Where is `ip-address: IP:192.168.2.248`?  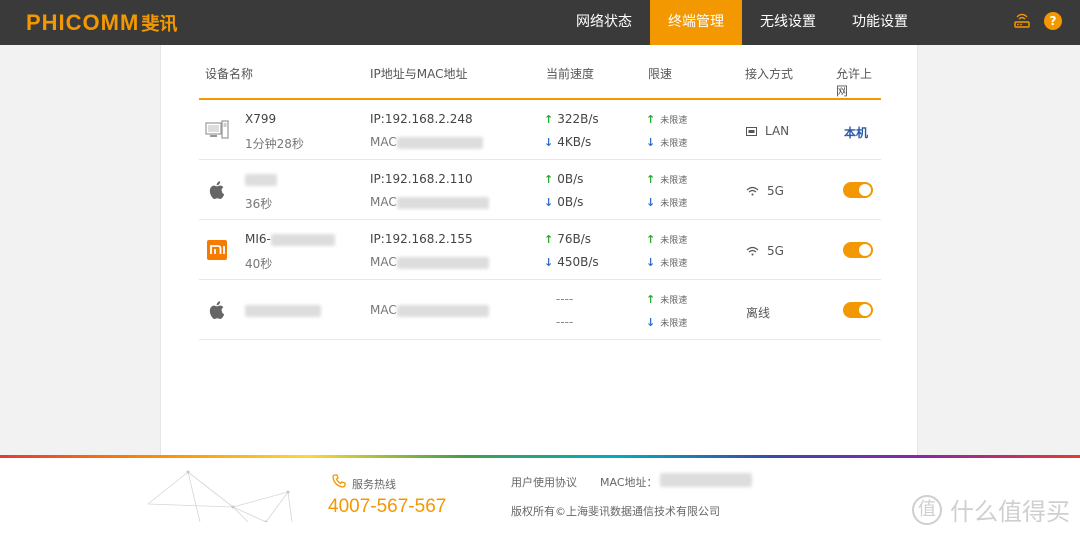 ip-address: IP:192.168.2.248 is located at coordinates (421, 119).